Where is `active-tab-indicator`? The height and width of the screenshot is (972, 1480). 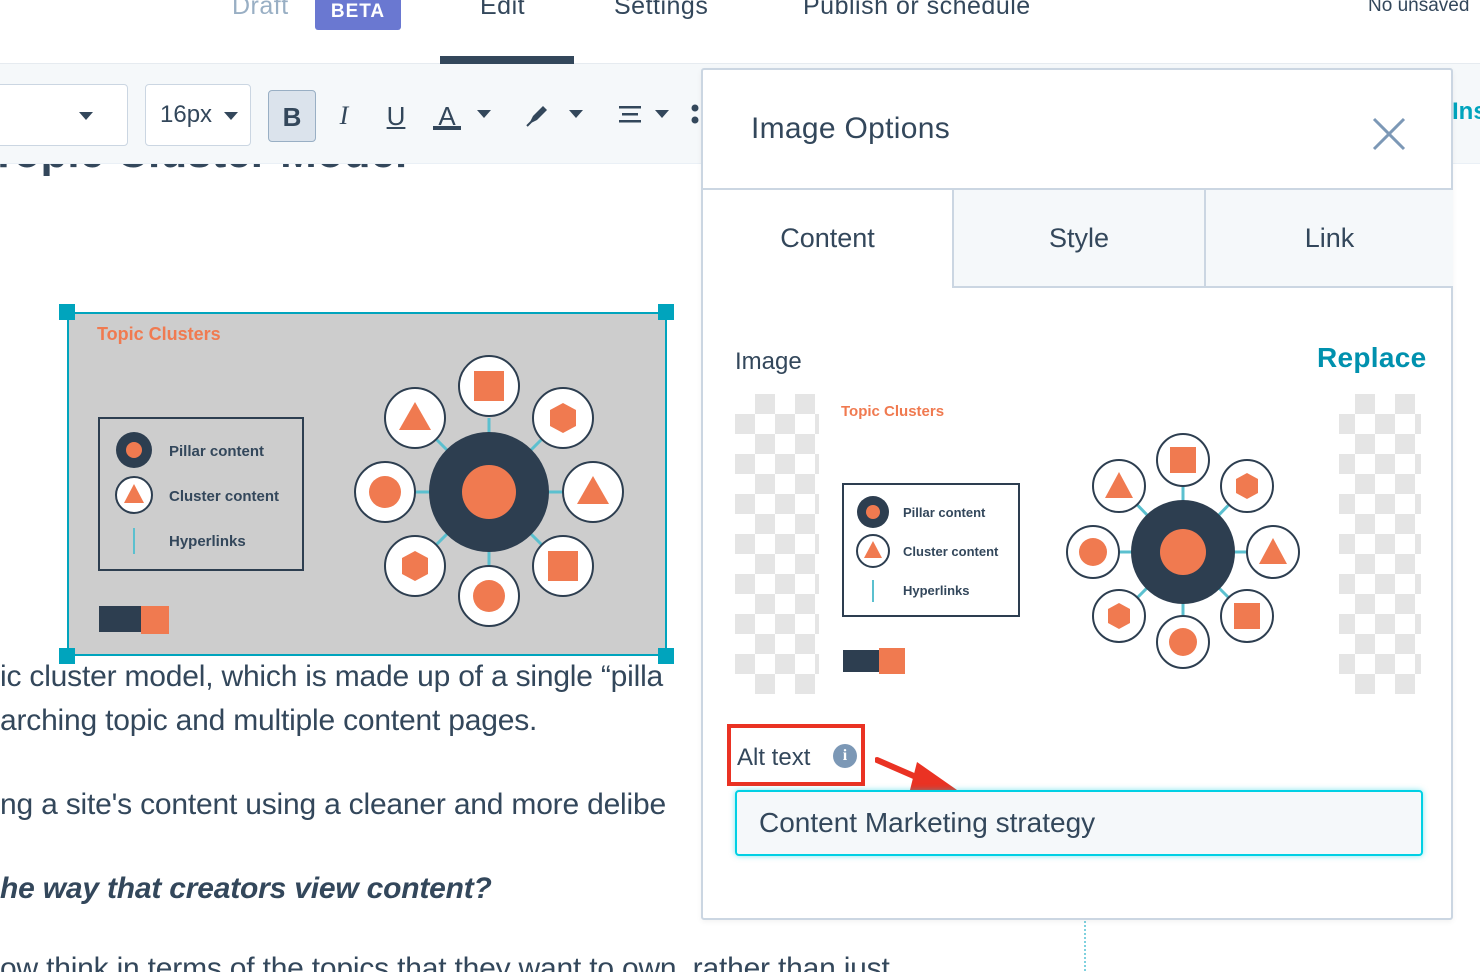 active-tab-indicator is located at coordinates (507, 60).